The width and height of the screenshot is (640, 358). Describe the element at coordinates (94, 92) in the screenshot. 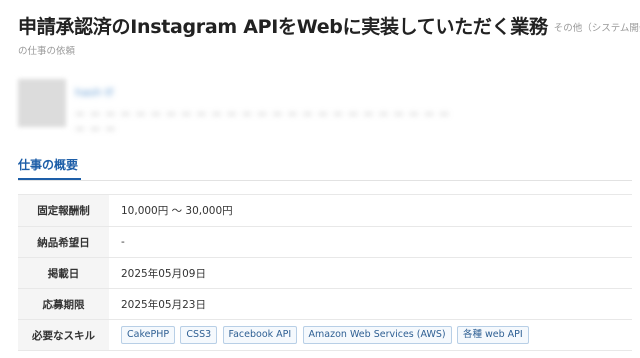

I see `client-name-link: hash tf` at that location.